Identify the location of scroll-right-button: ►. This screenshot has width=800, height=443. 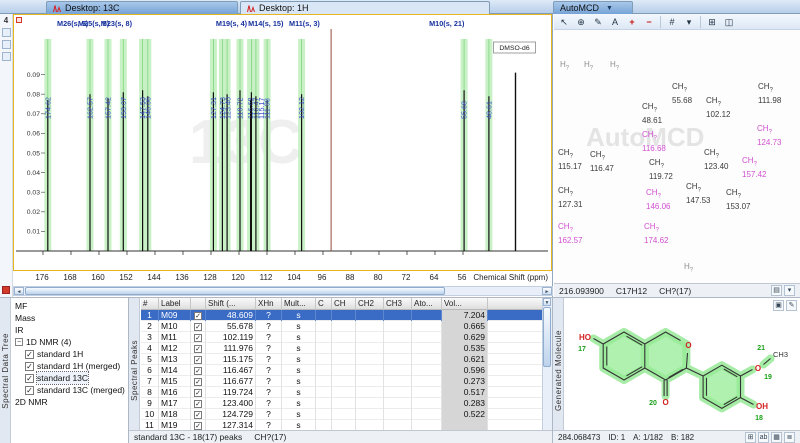
(547, 291).